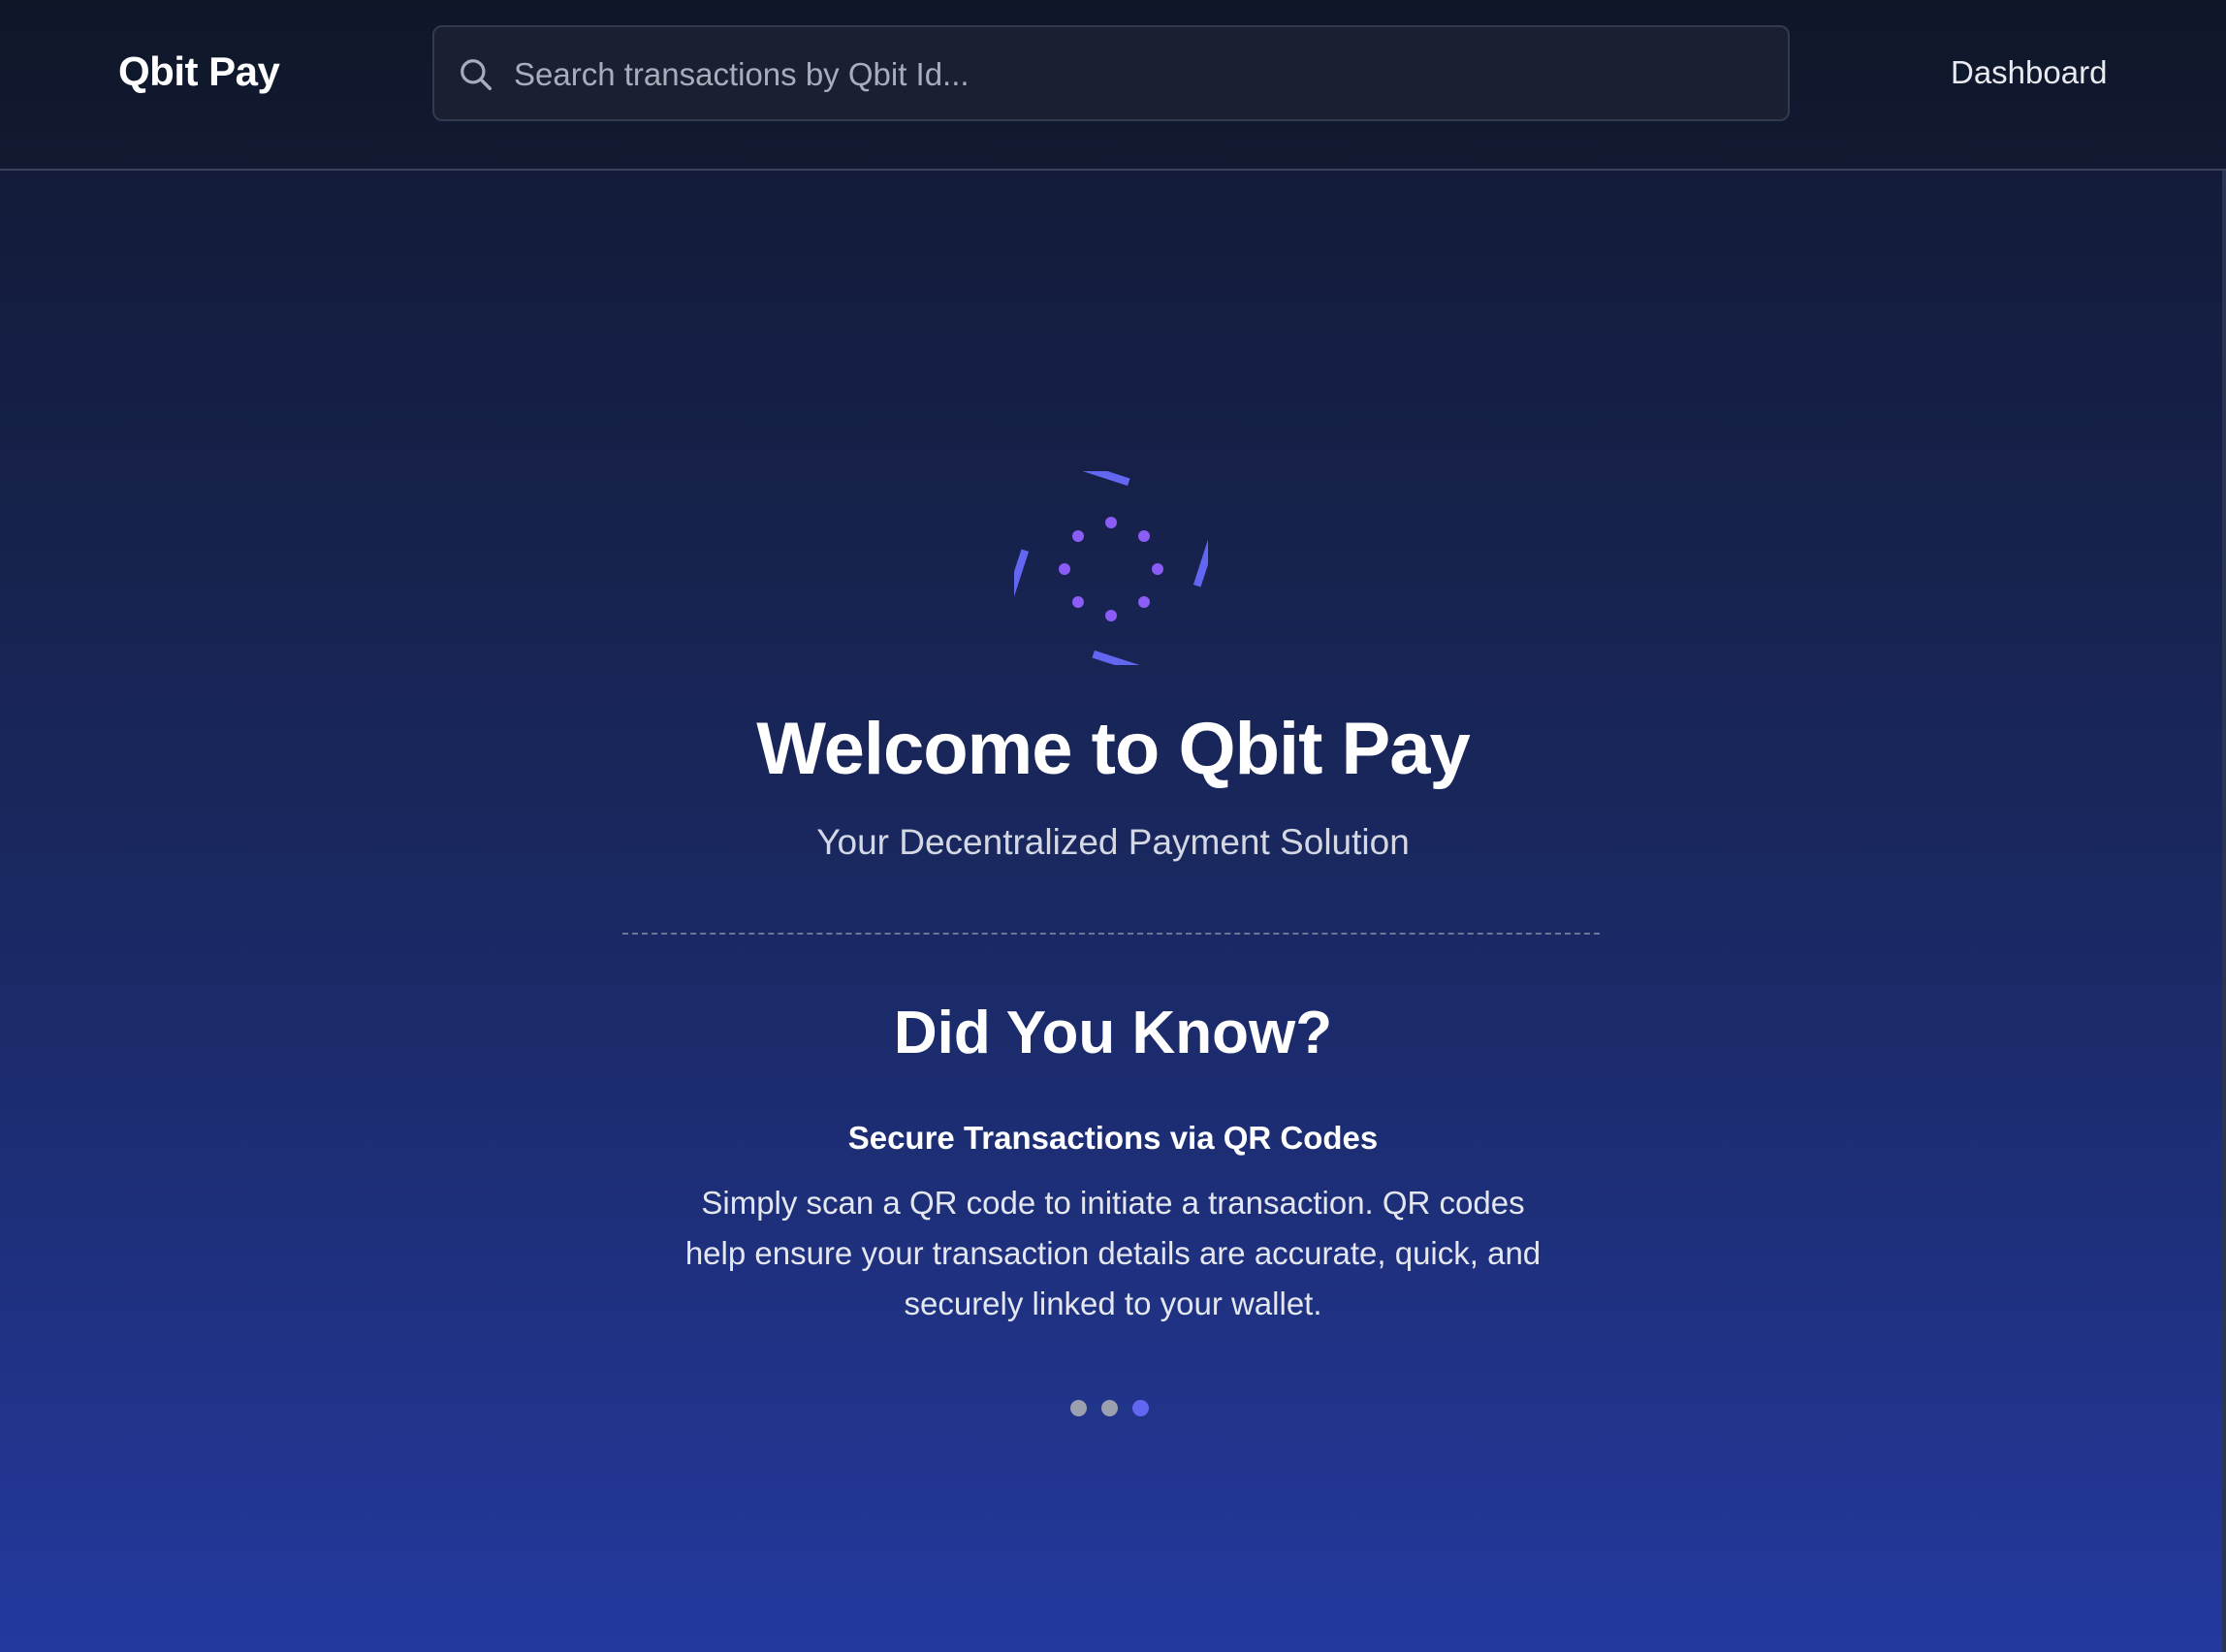  I want to click on search-bar, so click(1111, 73).